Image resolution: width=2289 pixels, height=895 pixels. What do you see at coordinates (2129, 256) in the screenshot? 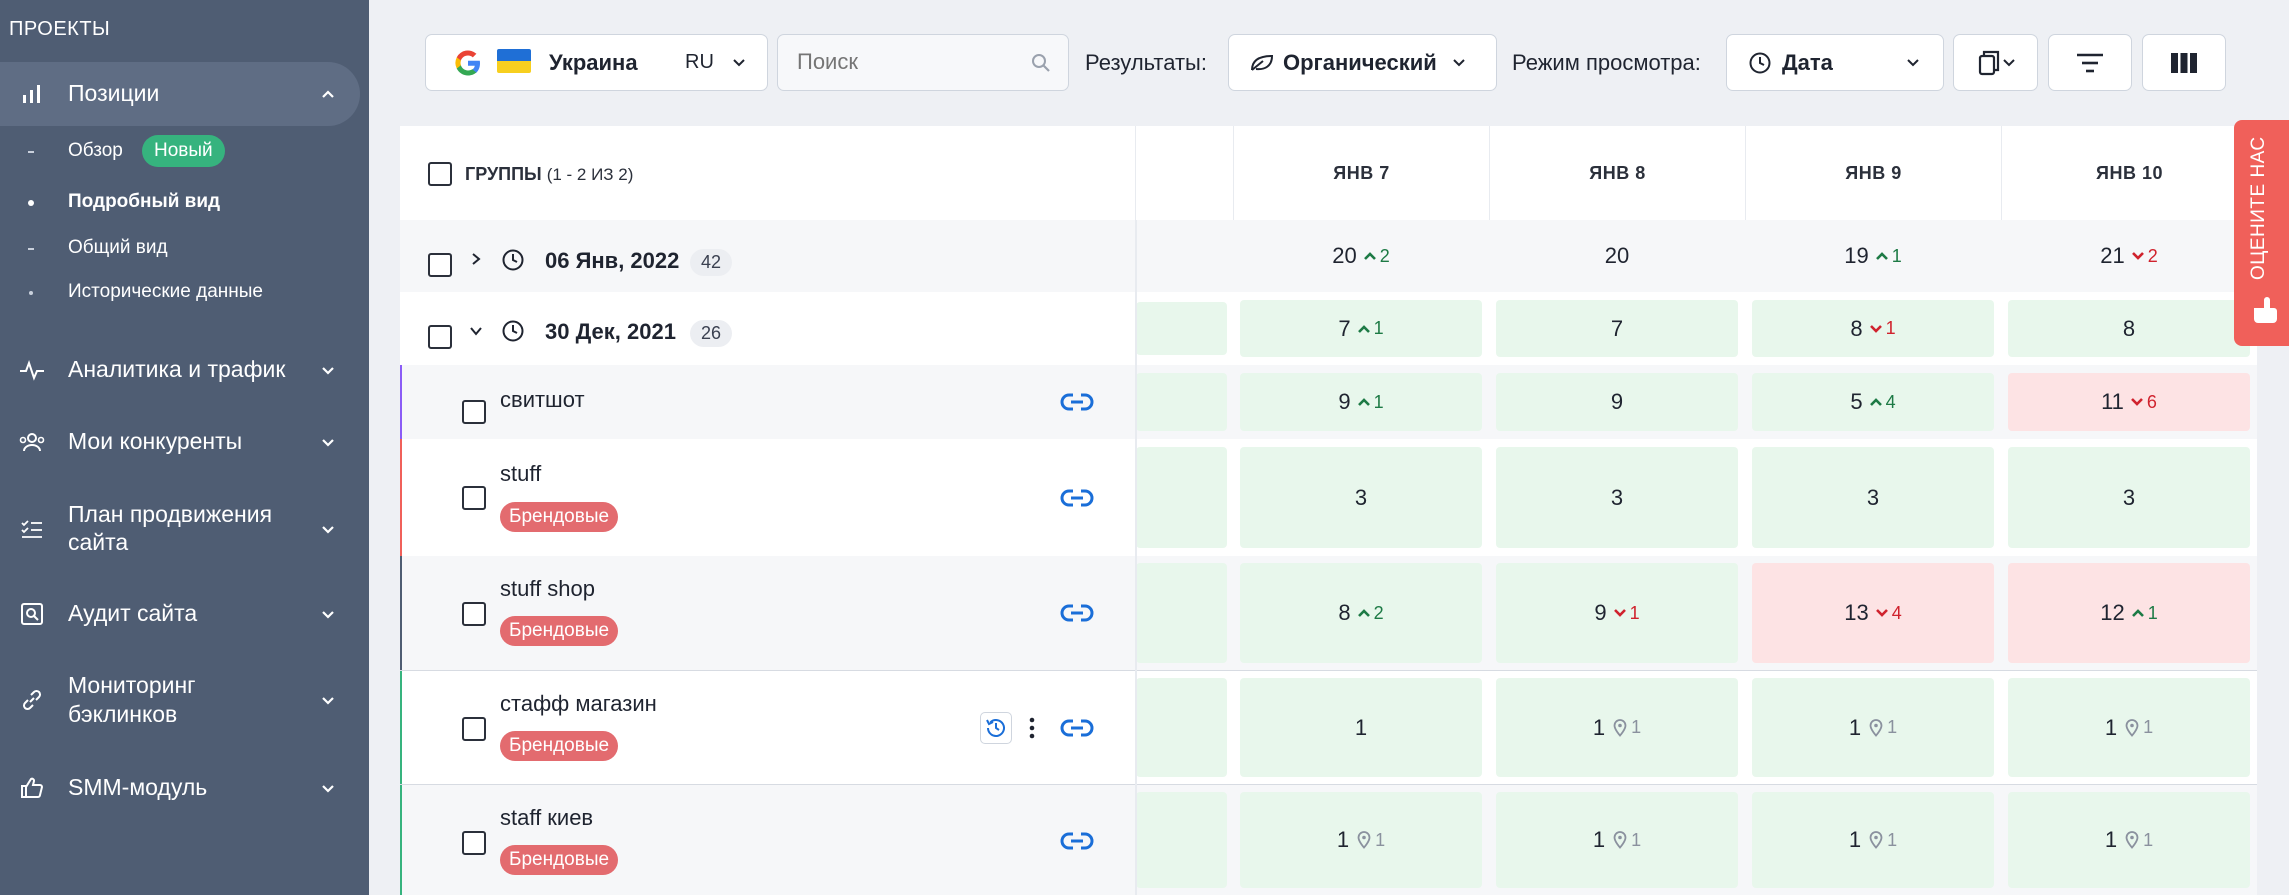
I see `position-cell: 21 2` at bounding box center [2129, 256].